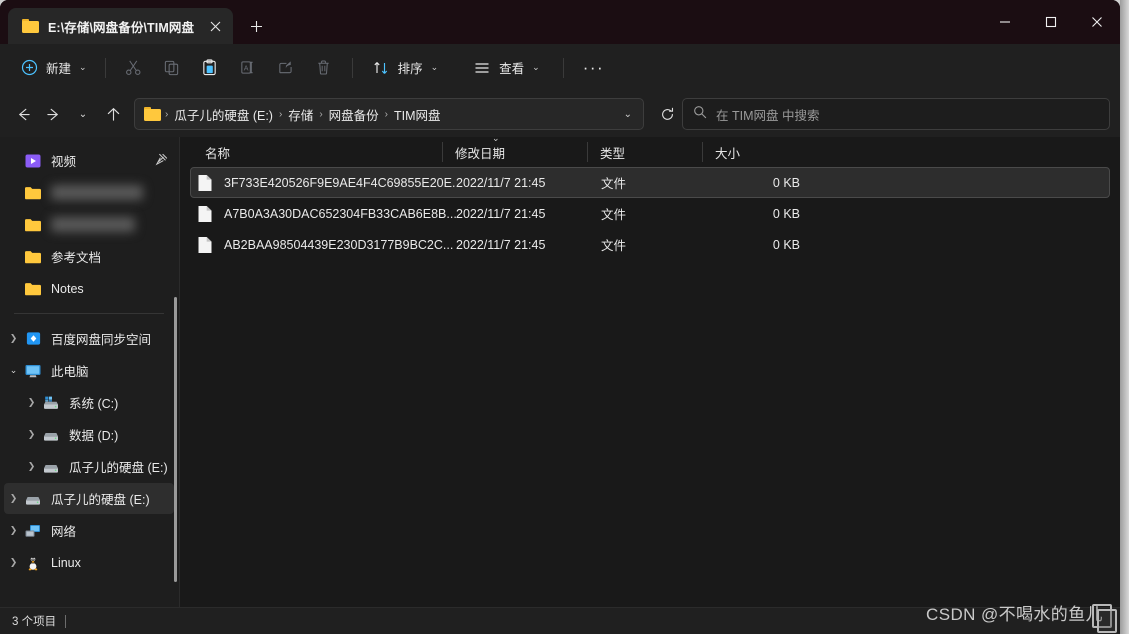  I want to click on sidebar-item-notes: Notes, so click(89, 288).